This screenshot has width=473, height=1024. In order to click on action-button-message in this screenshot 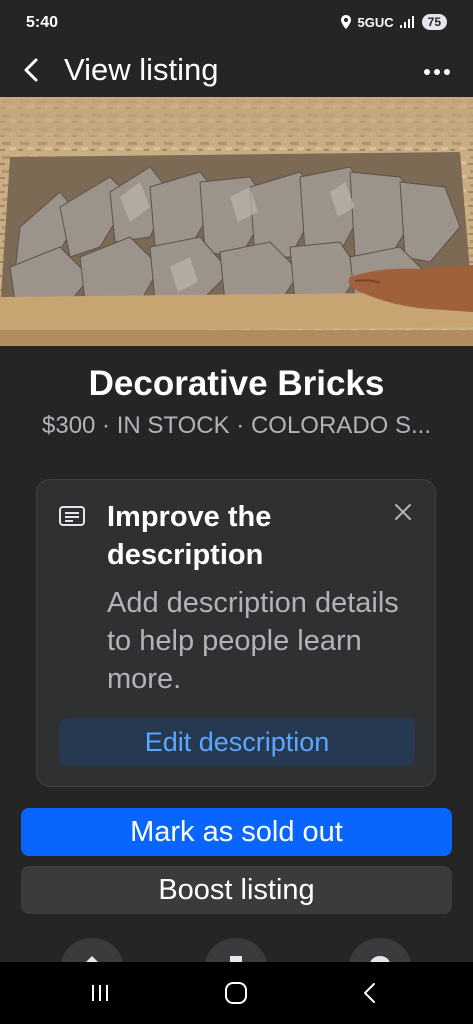, I will do `click(380, 950)`.